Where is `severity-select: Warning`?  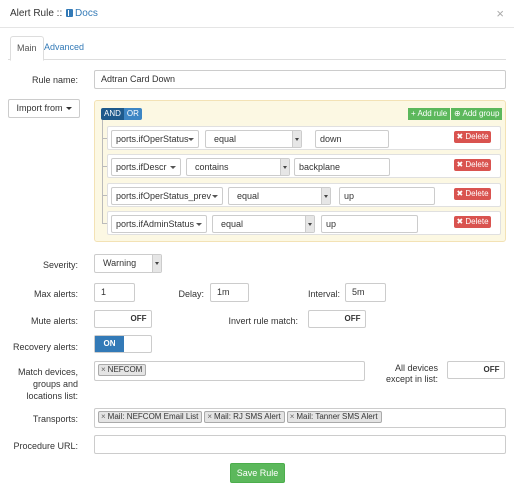 severity-select: Warning is located at coordinates (128, 263).